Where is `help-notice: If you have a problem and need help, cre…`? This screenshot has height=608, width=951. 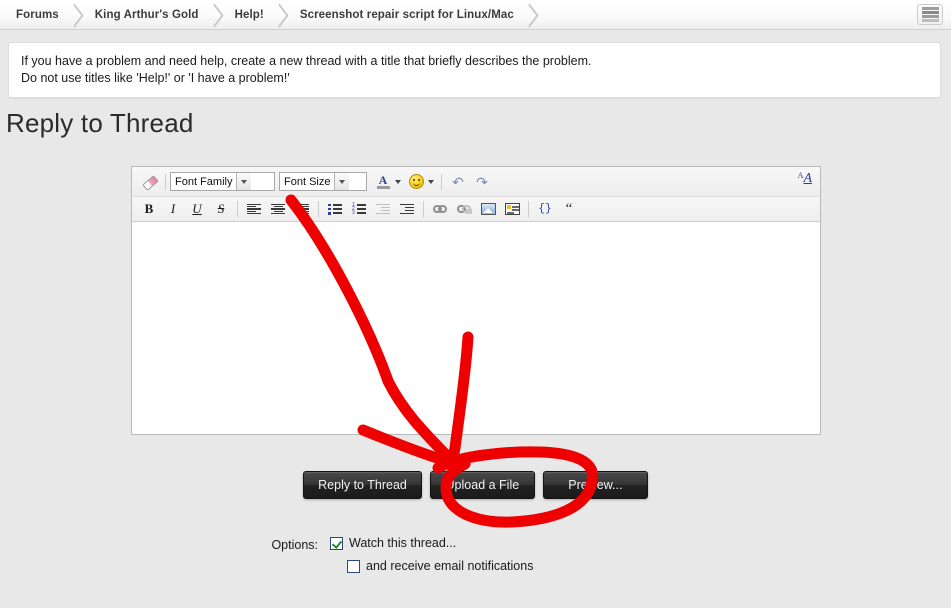 help-notice: If you have a problem and need help, cre… is located at coordinates (474, 70).